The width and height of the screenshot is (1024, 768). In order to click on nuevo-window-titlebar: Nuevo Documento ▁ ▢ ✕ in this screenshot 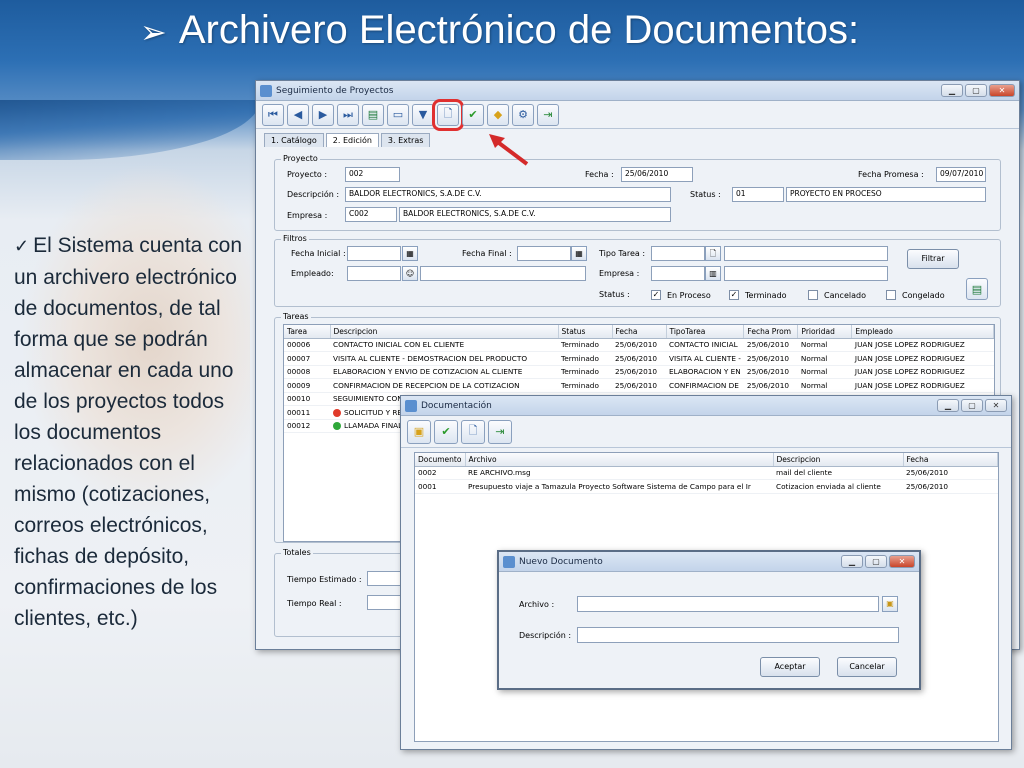, I will do `click(709, 562)`.